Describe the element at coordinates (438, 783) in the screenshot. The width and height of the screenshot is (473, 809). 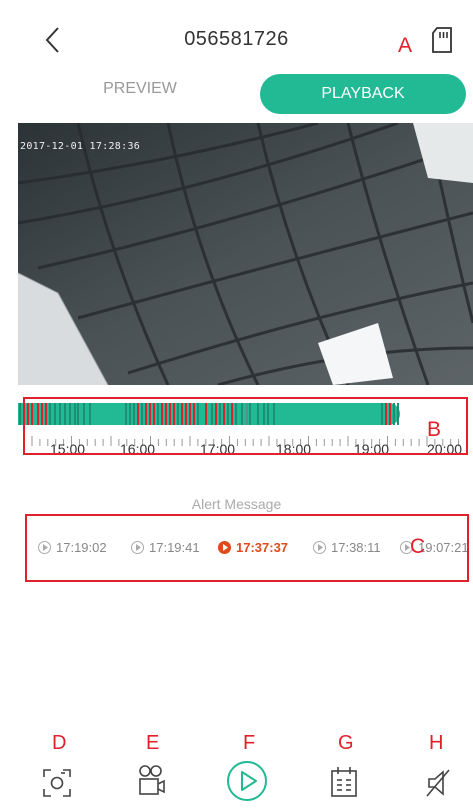
I see `mute-icon` at that location.